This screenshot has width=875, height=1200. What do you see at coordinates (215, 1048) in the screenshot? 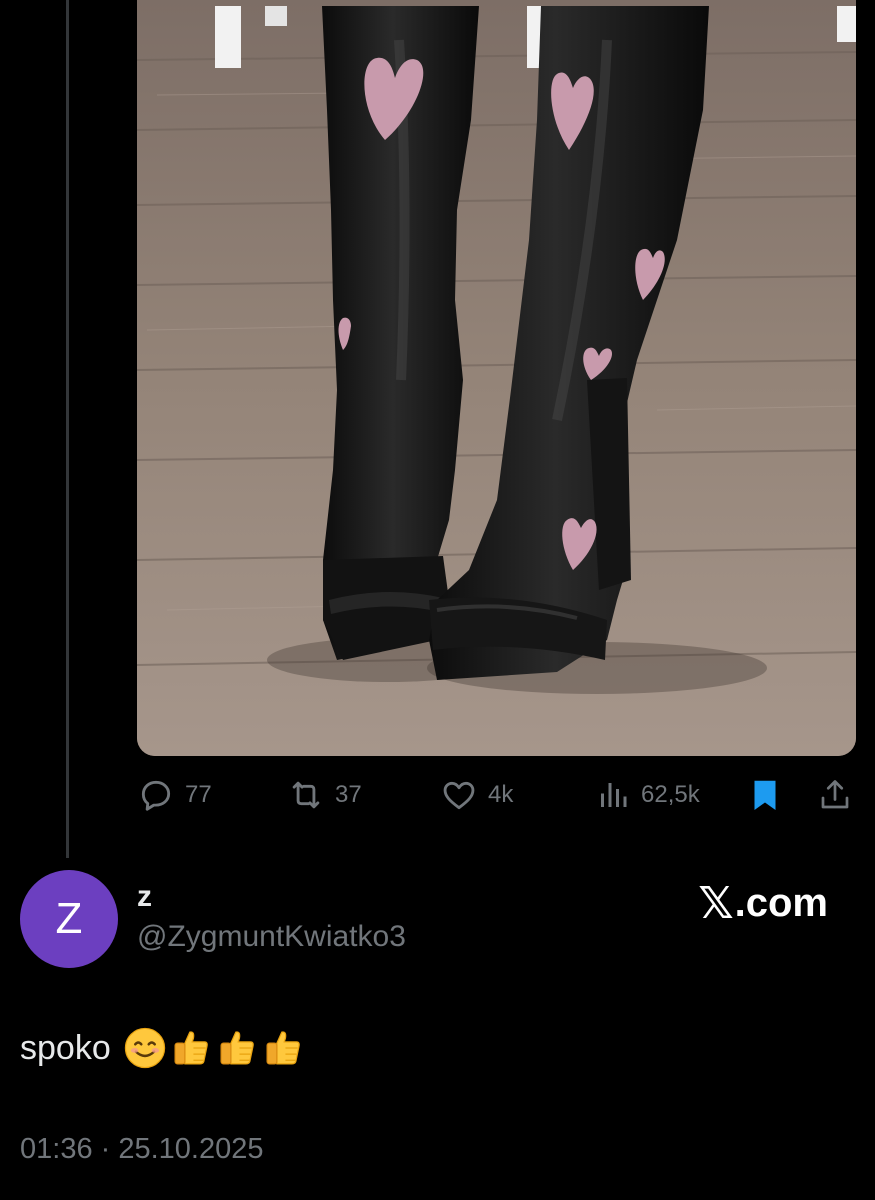
I see `emoji-row` at bounding box center [215, 1048].